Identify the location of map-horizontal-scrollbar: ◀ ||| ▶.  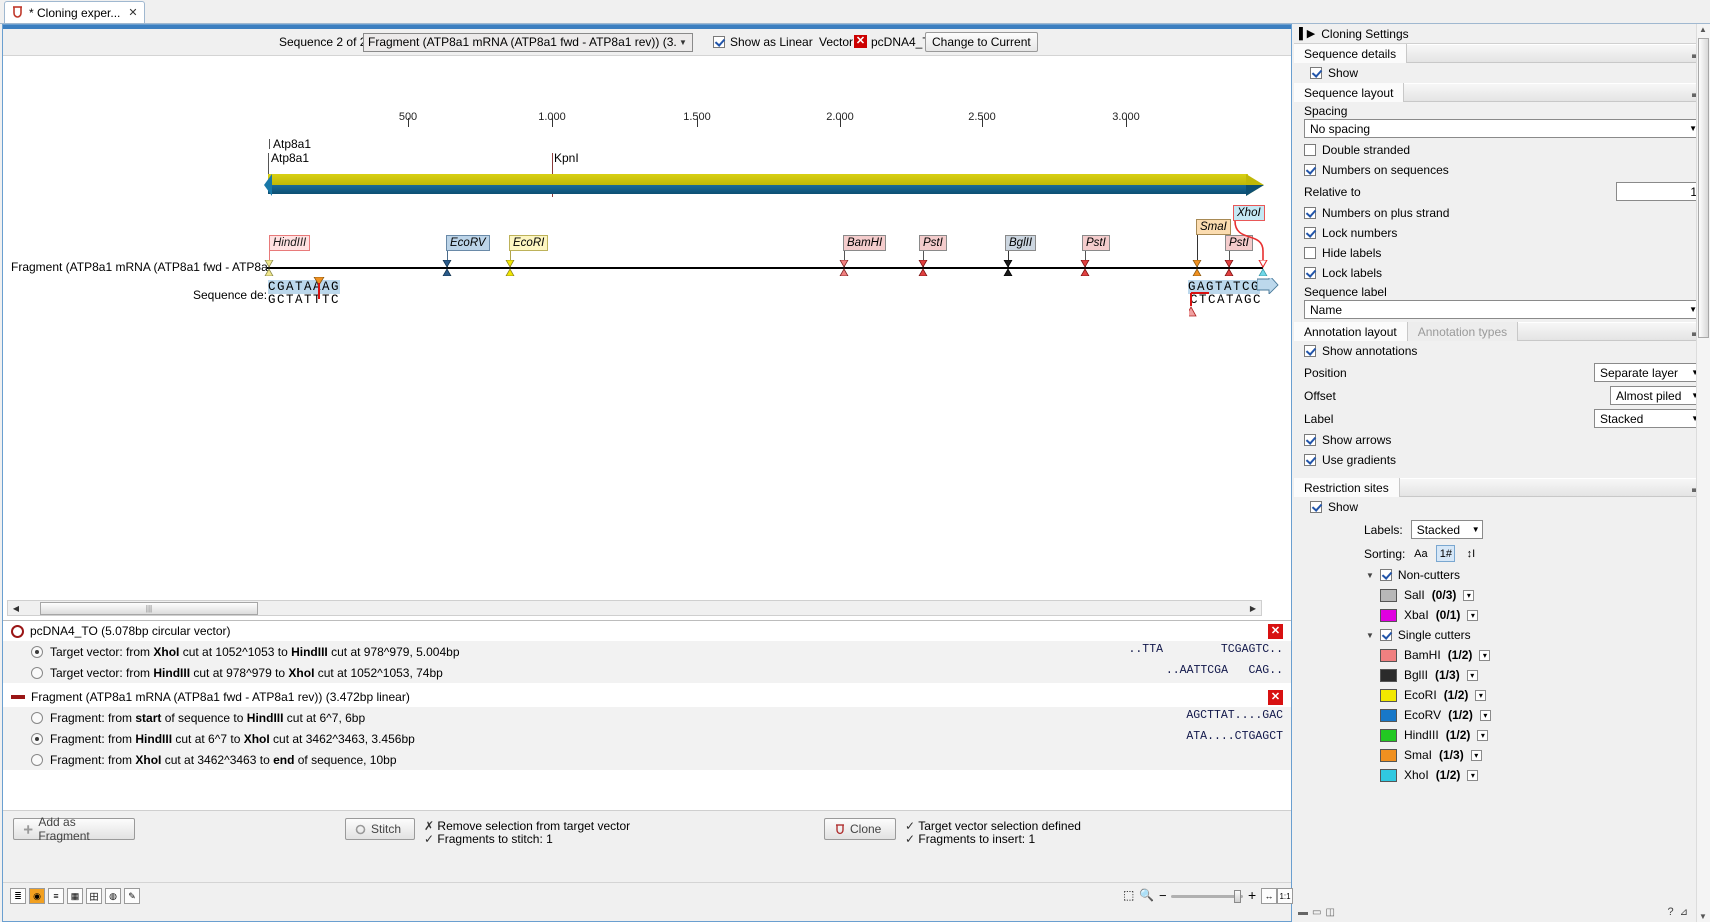
(634, 608).